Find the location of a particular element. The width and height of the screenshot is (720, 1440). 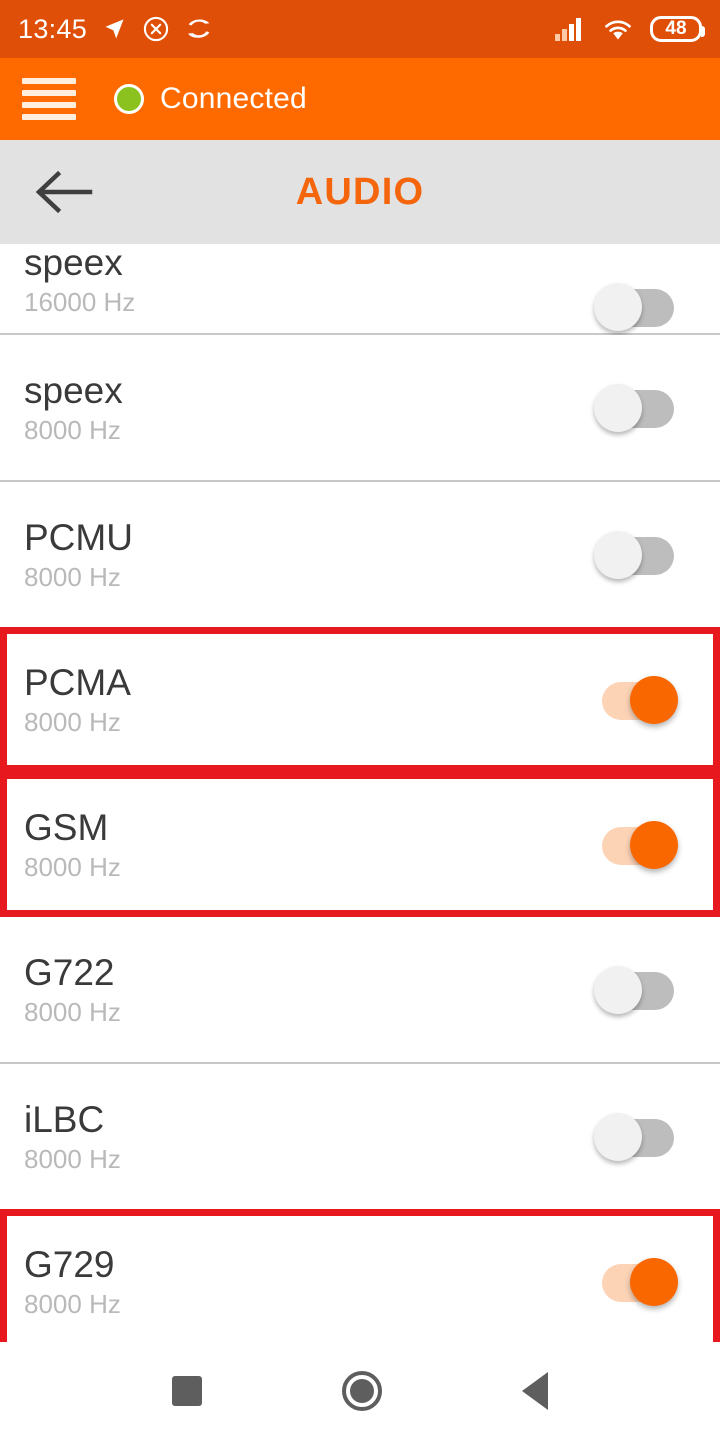

back-button is located at coordinates (63, 192).